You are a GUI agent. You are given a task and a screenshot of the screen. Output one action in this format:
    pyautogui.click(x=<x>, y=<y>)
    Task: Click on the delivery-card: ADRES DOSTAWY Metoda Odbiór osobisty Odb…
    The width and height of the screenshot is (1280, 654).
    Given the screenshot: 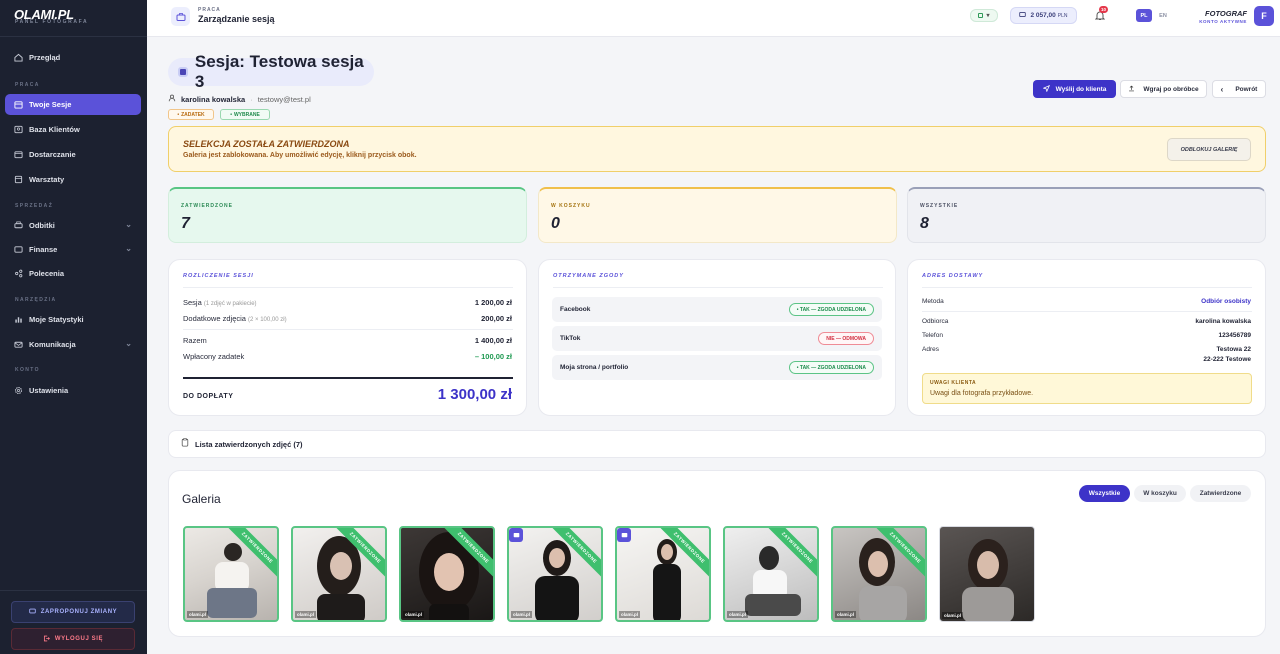 What is the action you would take?
    pyautogui.click(x=1086, y=337)
    